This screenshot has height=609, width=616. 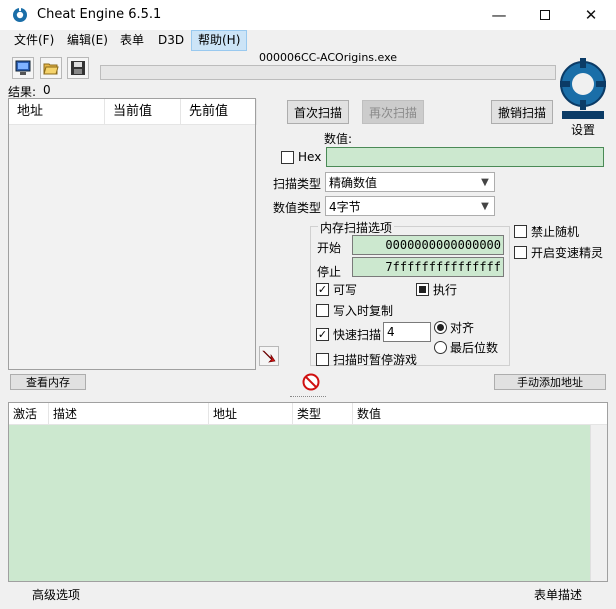 I want to click on hex-label: Hex, so click(x=310, y=157).